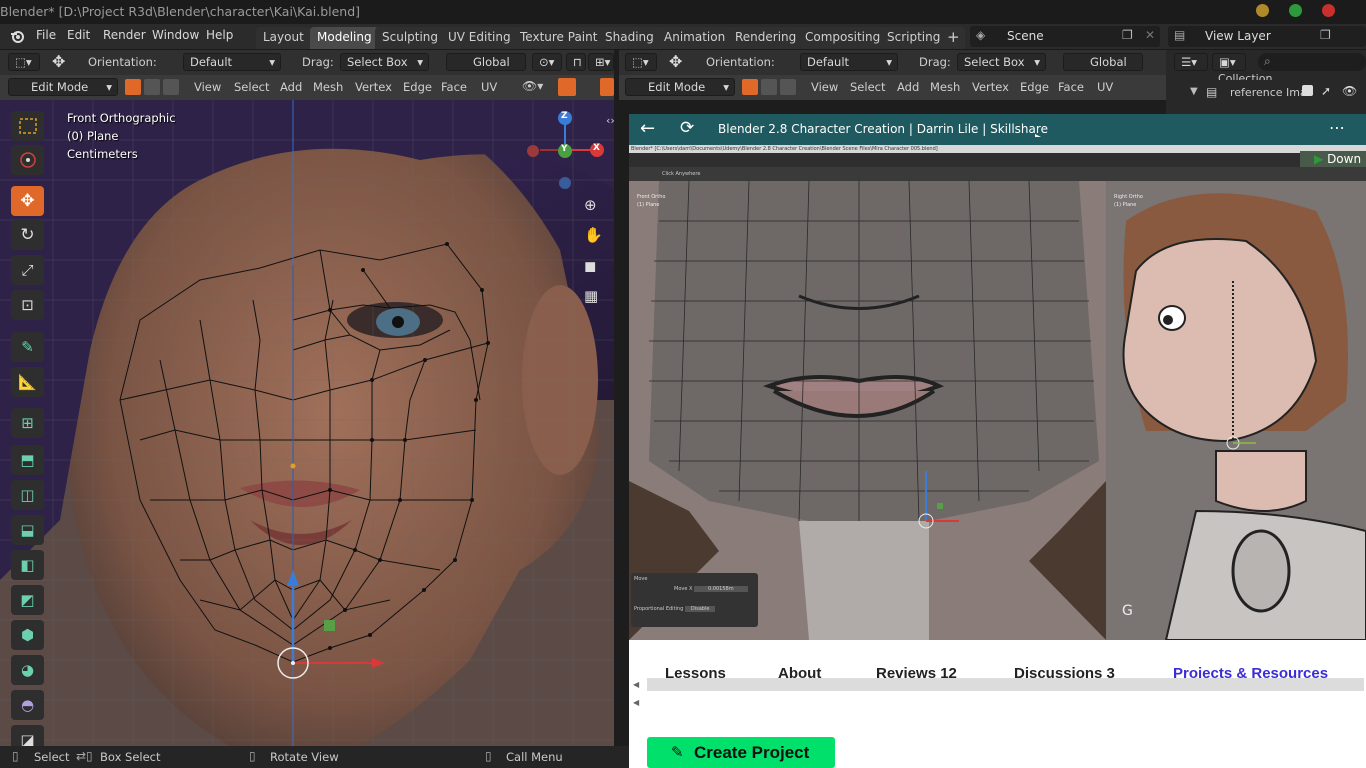 The height and width of the screenshot is (768, 1366). I want to click on tab-animation: Animation, so click(695, 38).